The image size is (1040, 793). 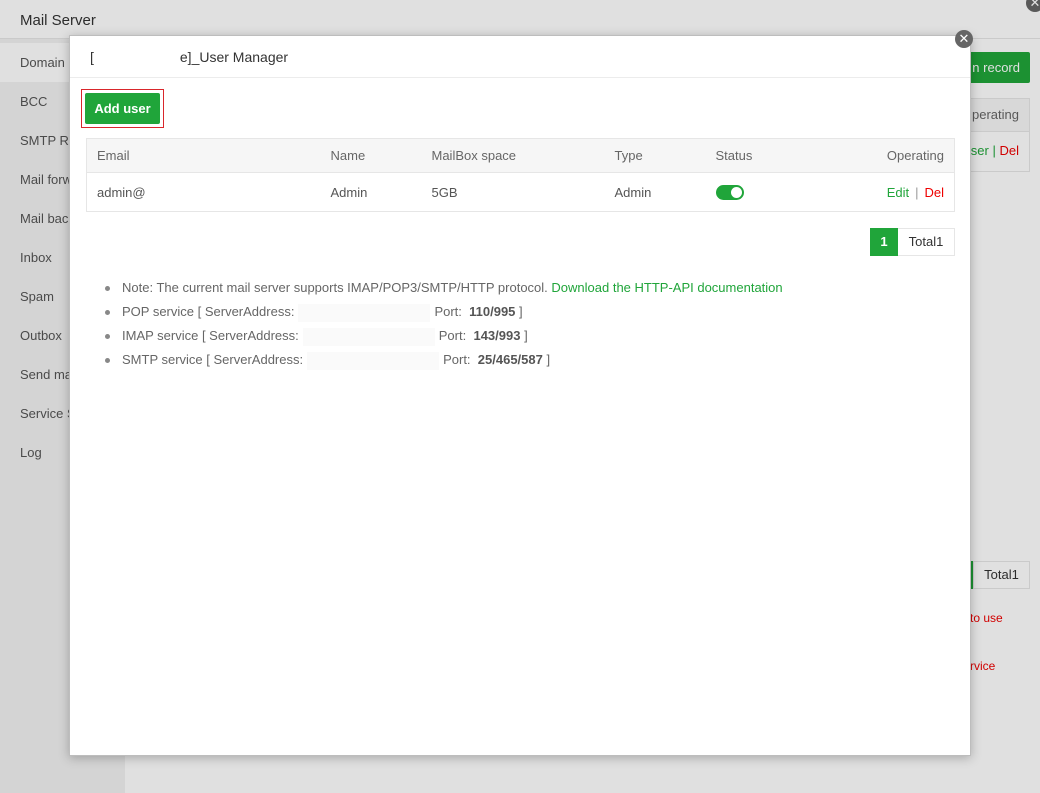 I want to click on add-user-button: Add user, so click(x=122, y=108).